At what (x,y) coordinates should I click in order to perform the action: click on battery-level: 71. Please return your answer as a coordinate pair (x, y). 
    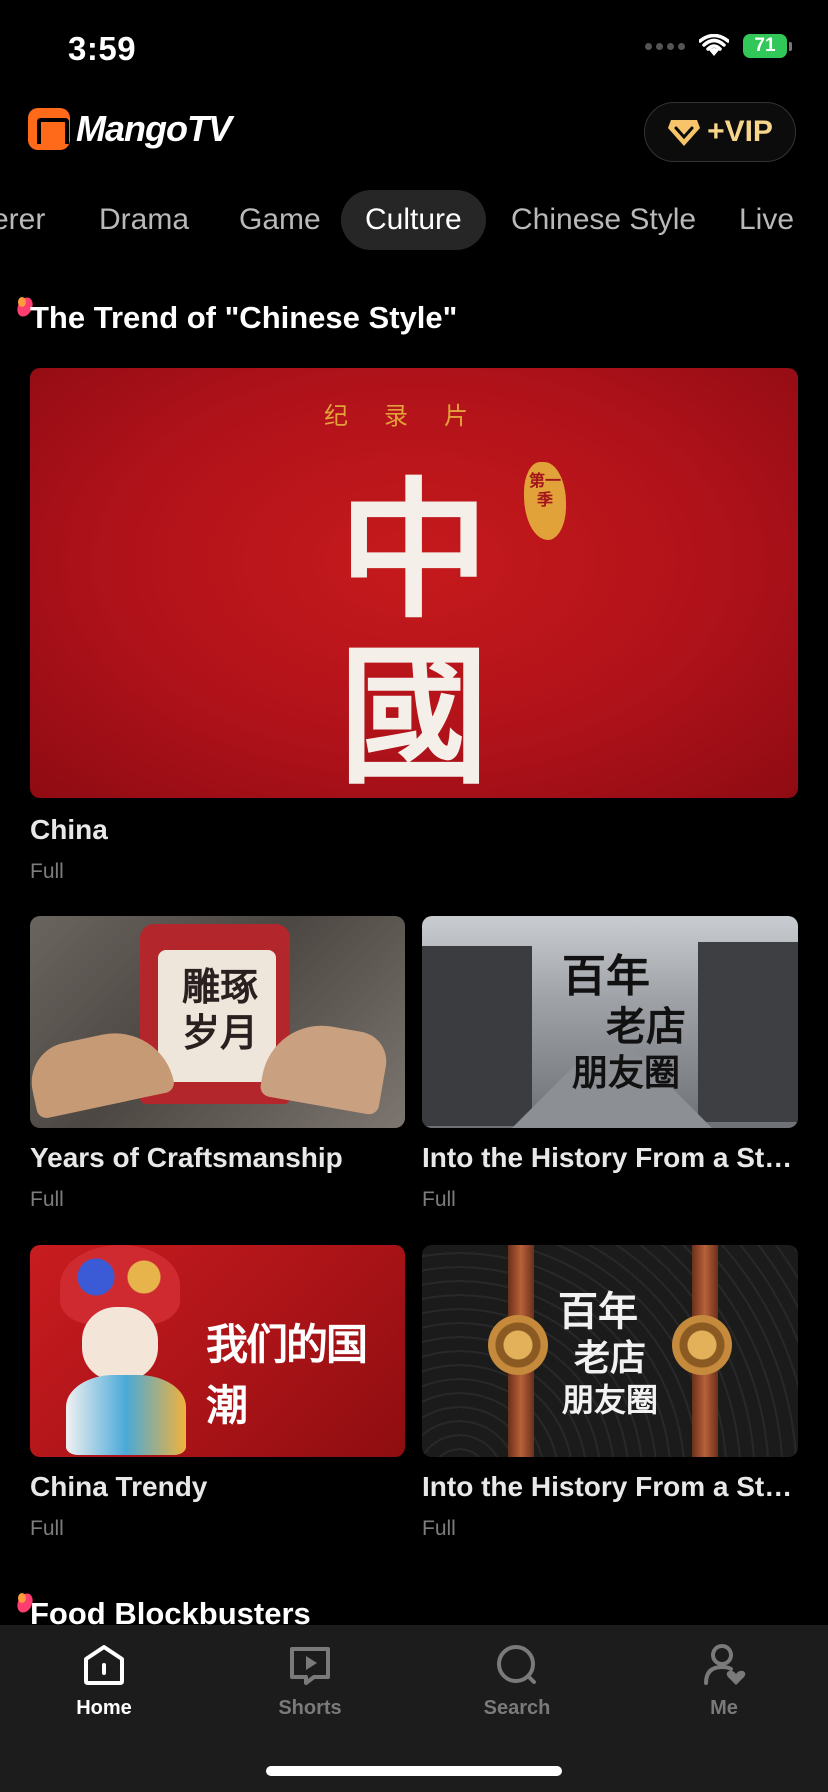
    Looking at the image, I should click on (765, 46).